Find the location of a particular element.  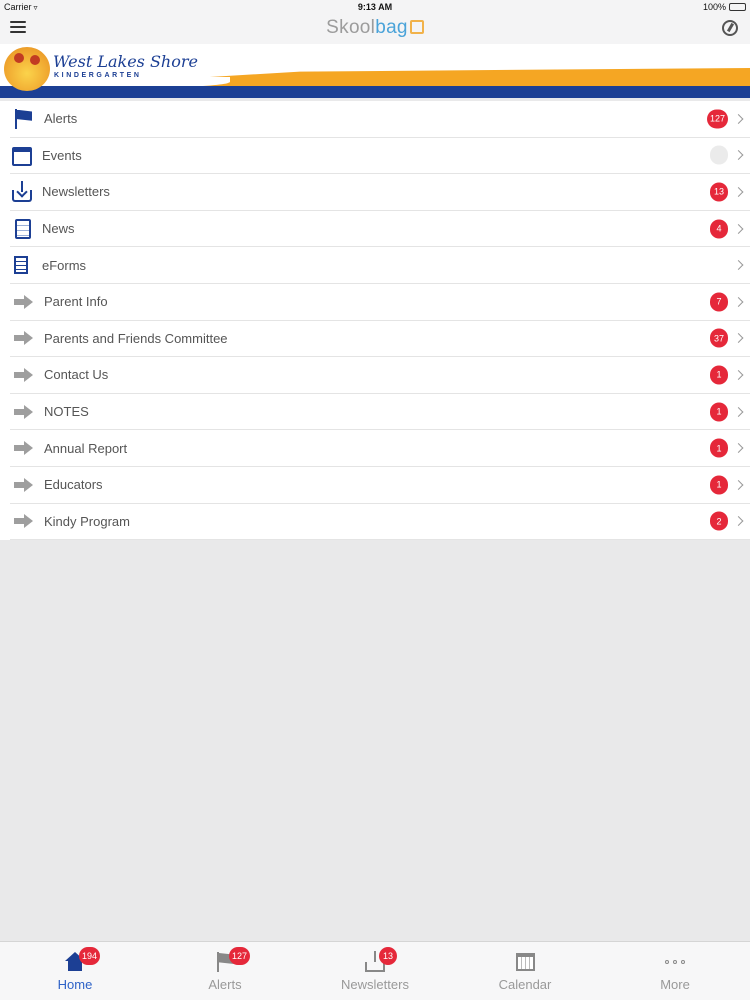

school-banner: West Lakes Shore KINDERGARTEN ● ● ● is located at coordinates (375, 71).